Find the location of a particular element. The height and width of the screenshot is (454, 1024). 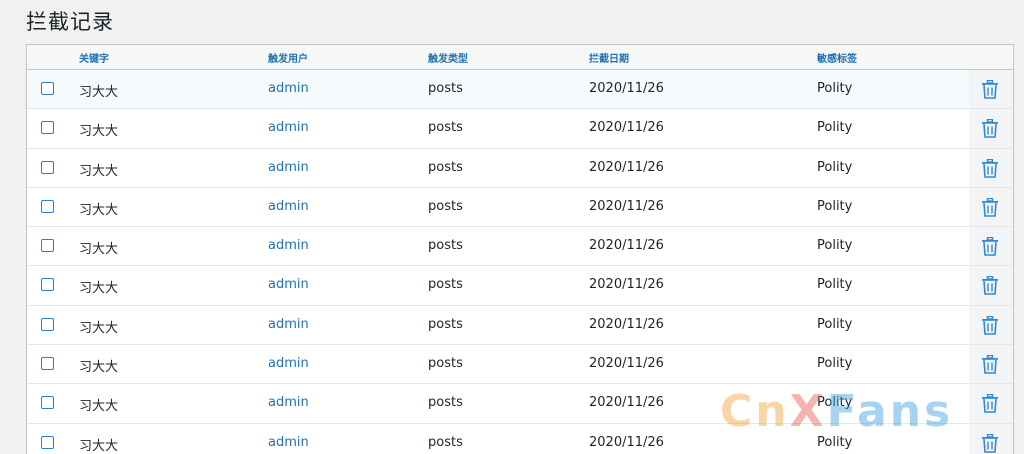

column-header-tag: 敏感标签 is located at coordinates (837, 57).